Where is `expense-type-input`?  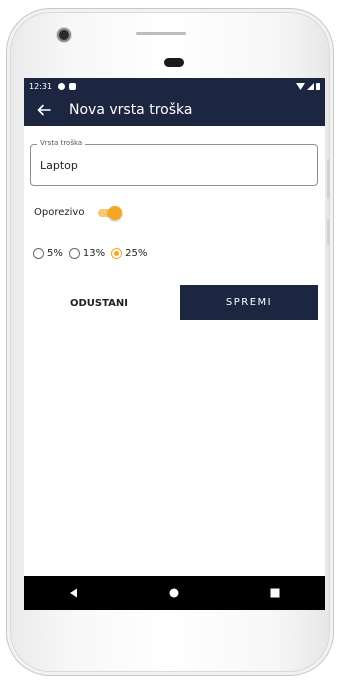
expense-type-input is located at coordinates (170, 165).